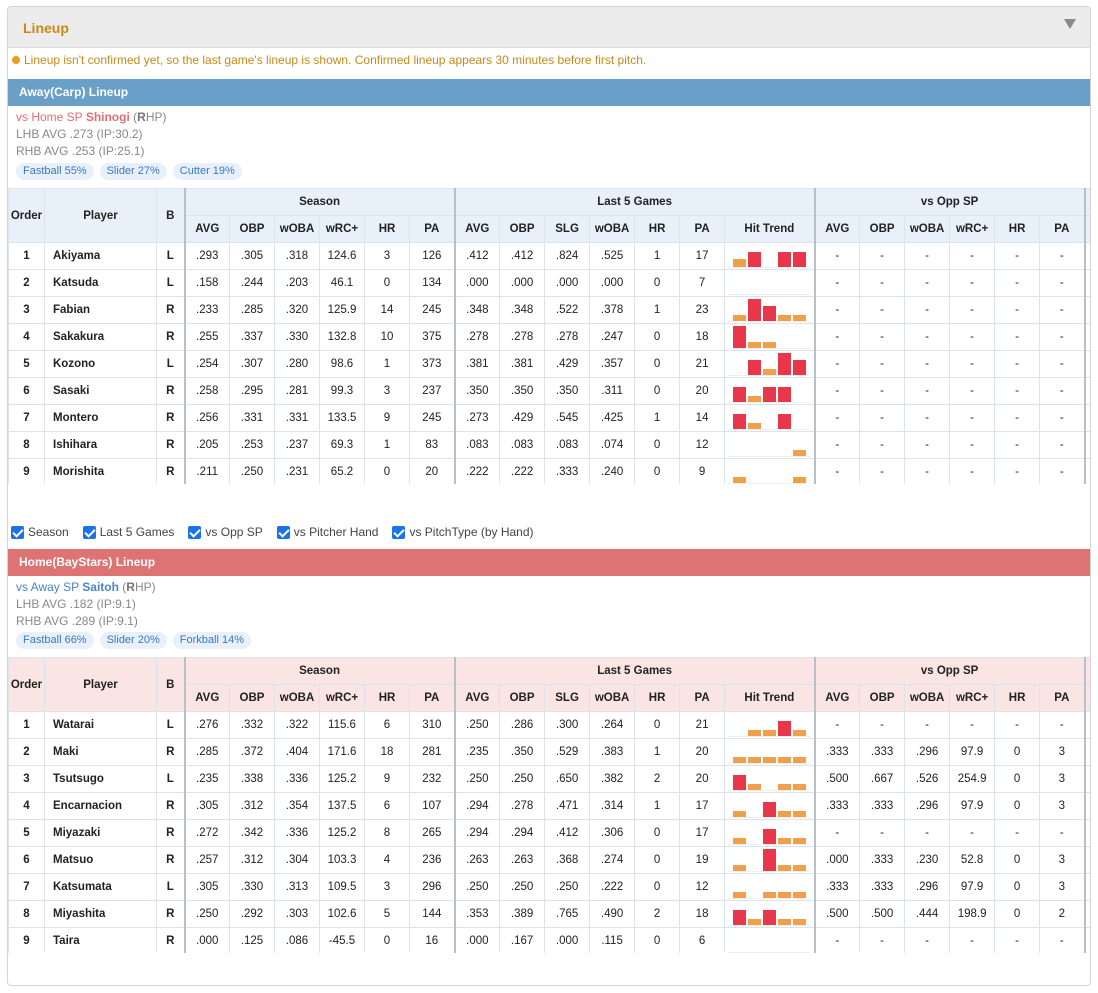 This screenshot has height=993, width=1098. Describe the element at coordinates (567, 256) in the screenshot. I see `last5-stat: .824` at that location.